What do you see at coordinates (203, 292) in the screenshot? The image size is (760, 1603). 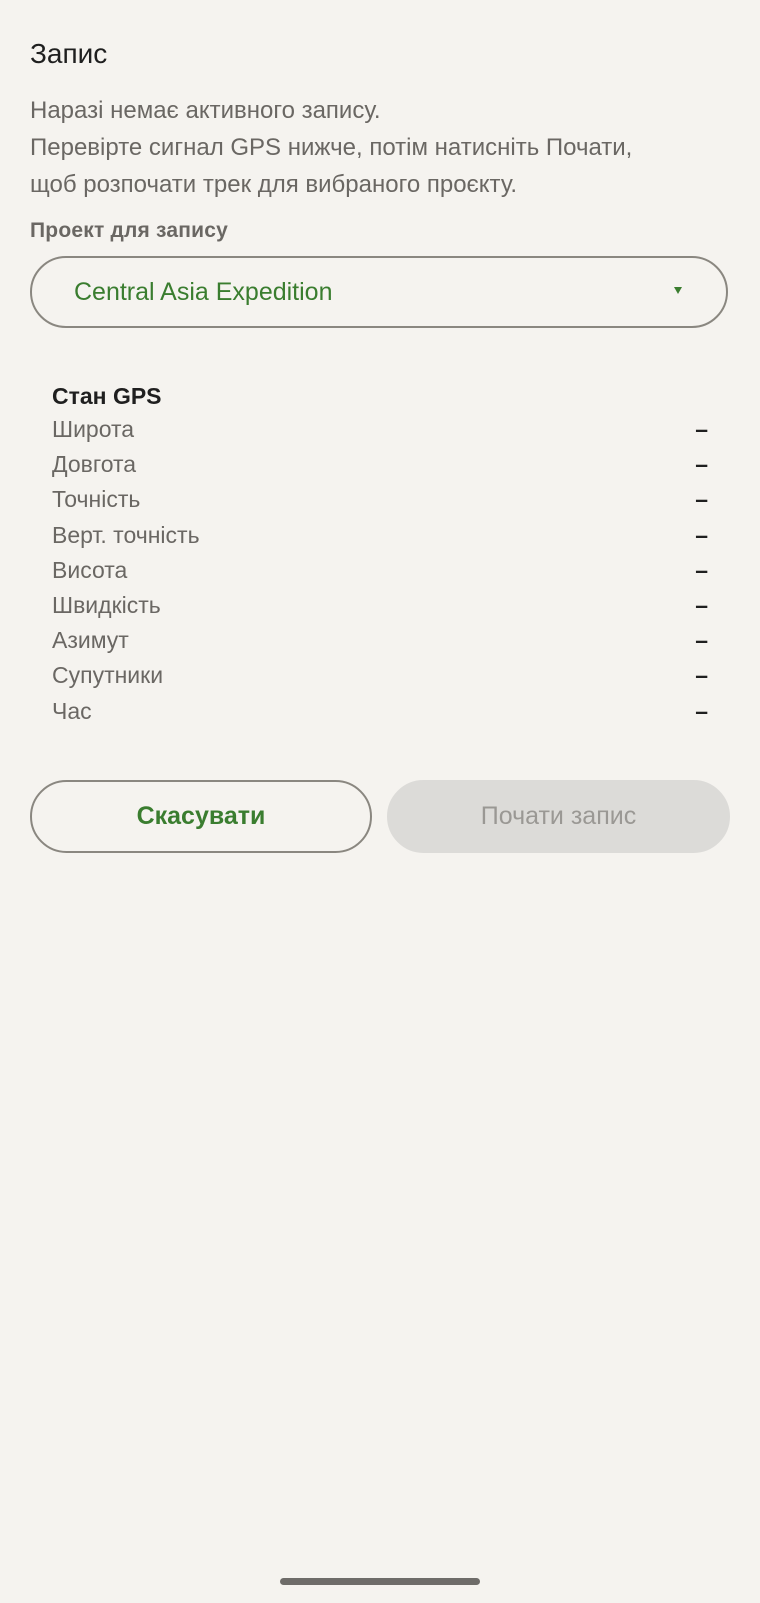 I see `project-dropdown-value: Central Asia Expedition` at bounding box center [203, 292].